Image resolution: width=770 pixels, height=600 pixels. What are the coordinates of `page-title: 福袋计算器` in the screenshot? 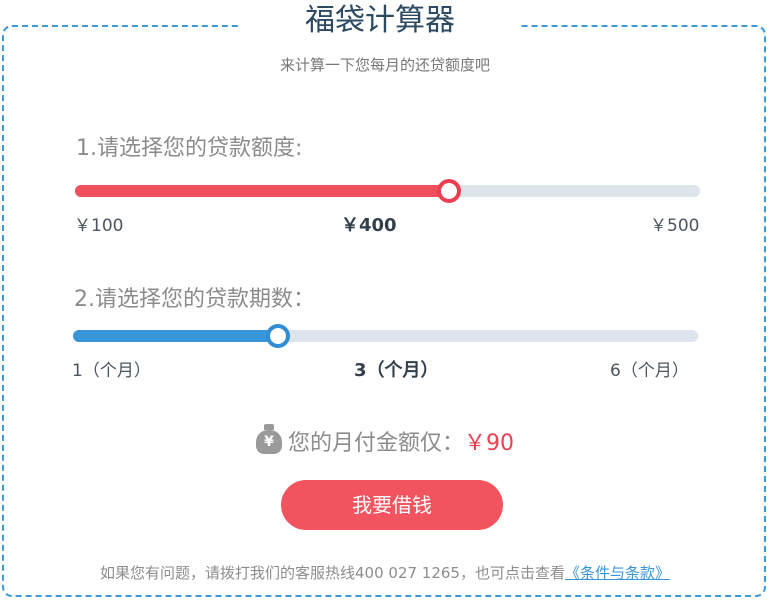 It's located at (380, 21).